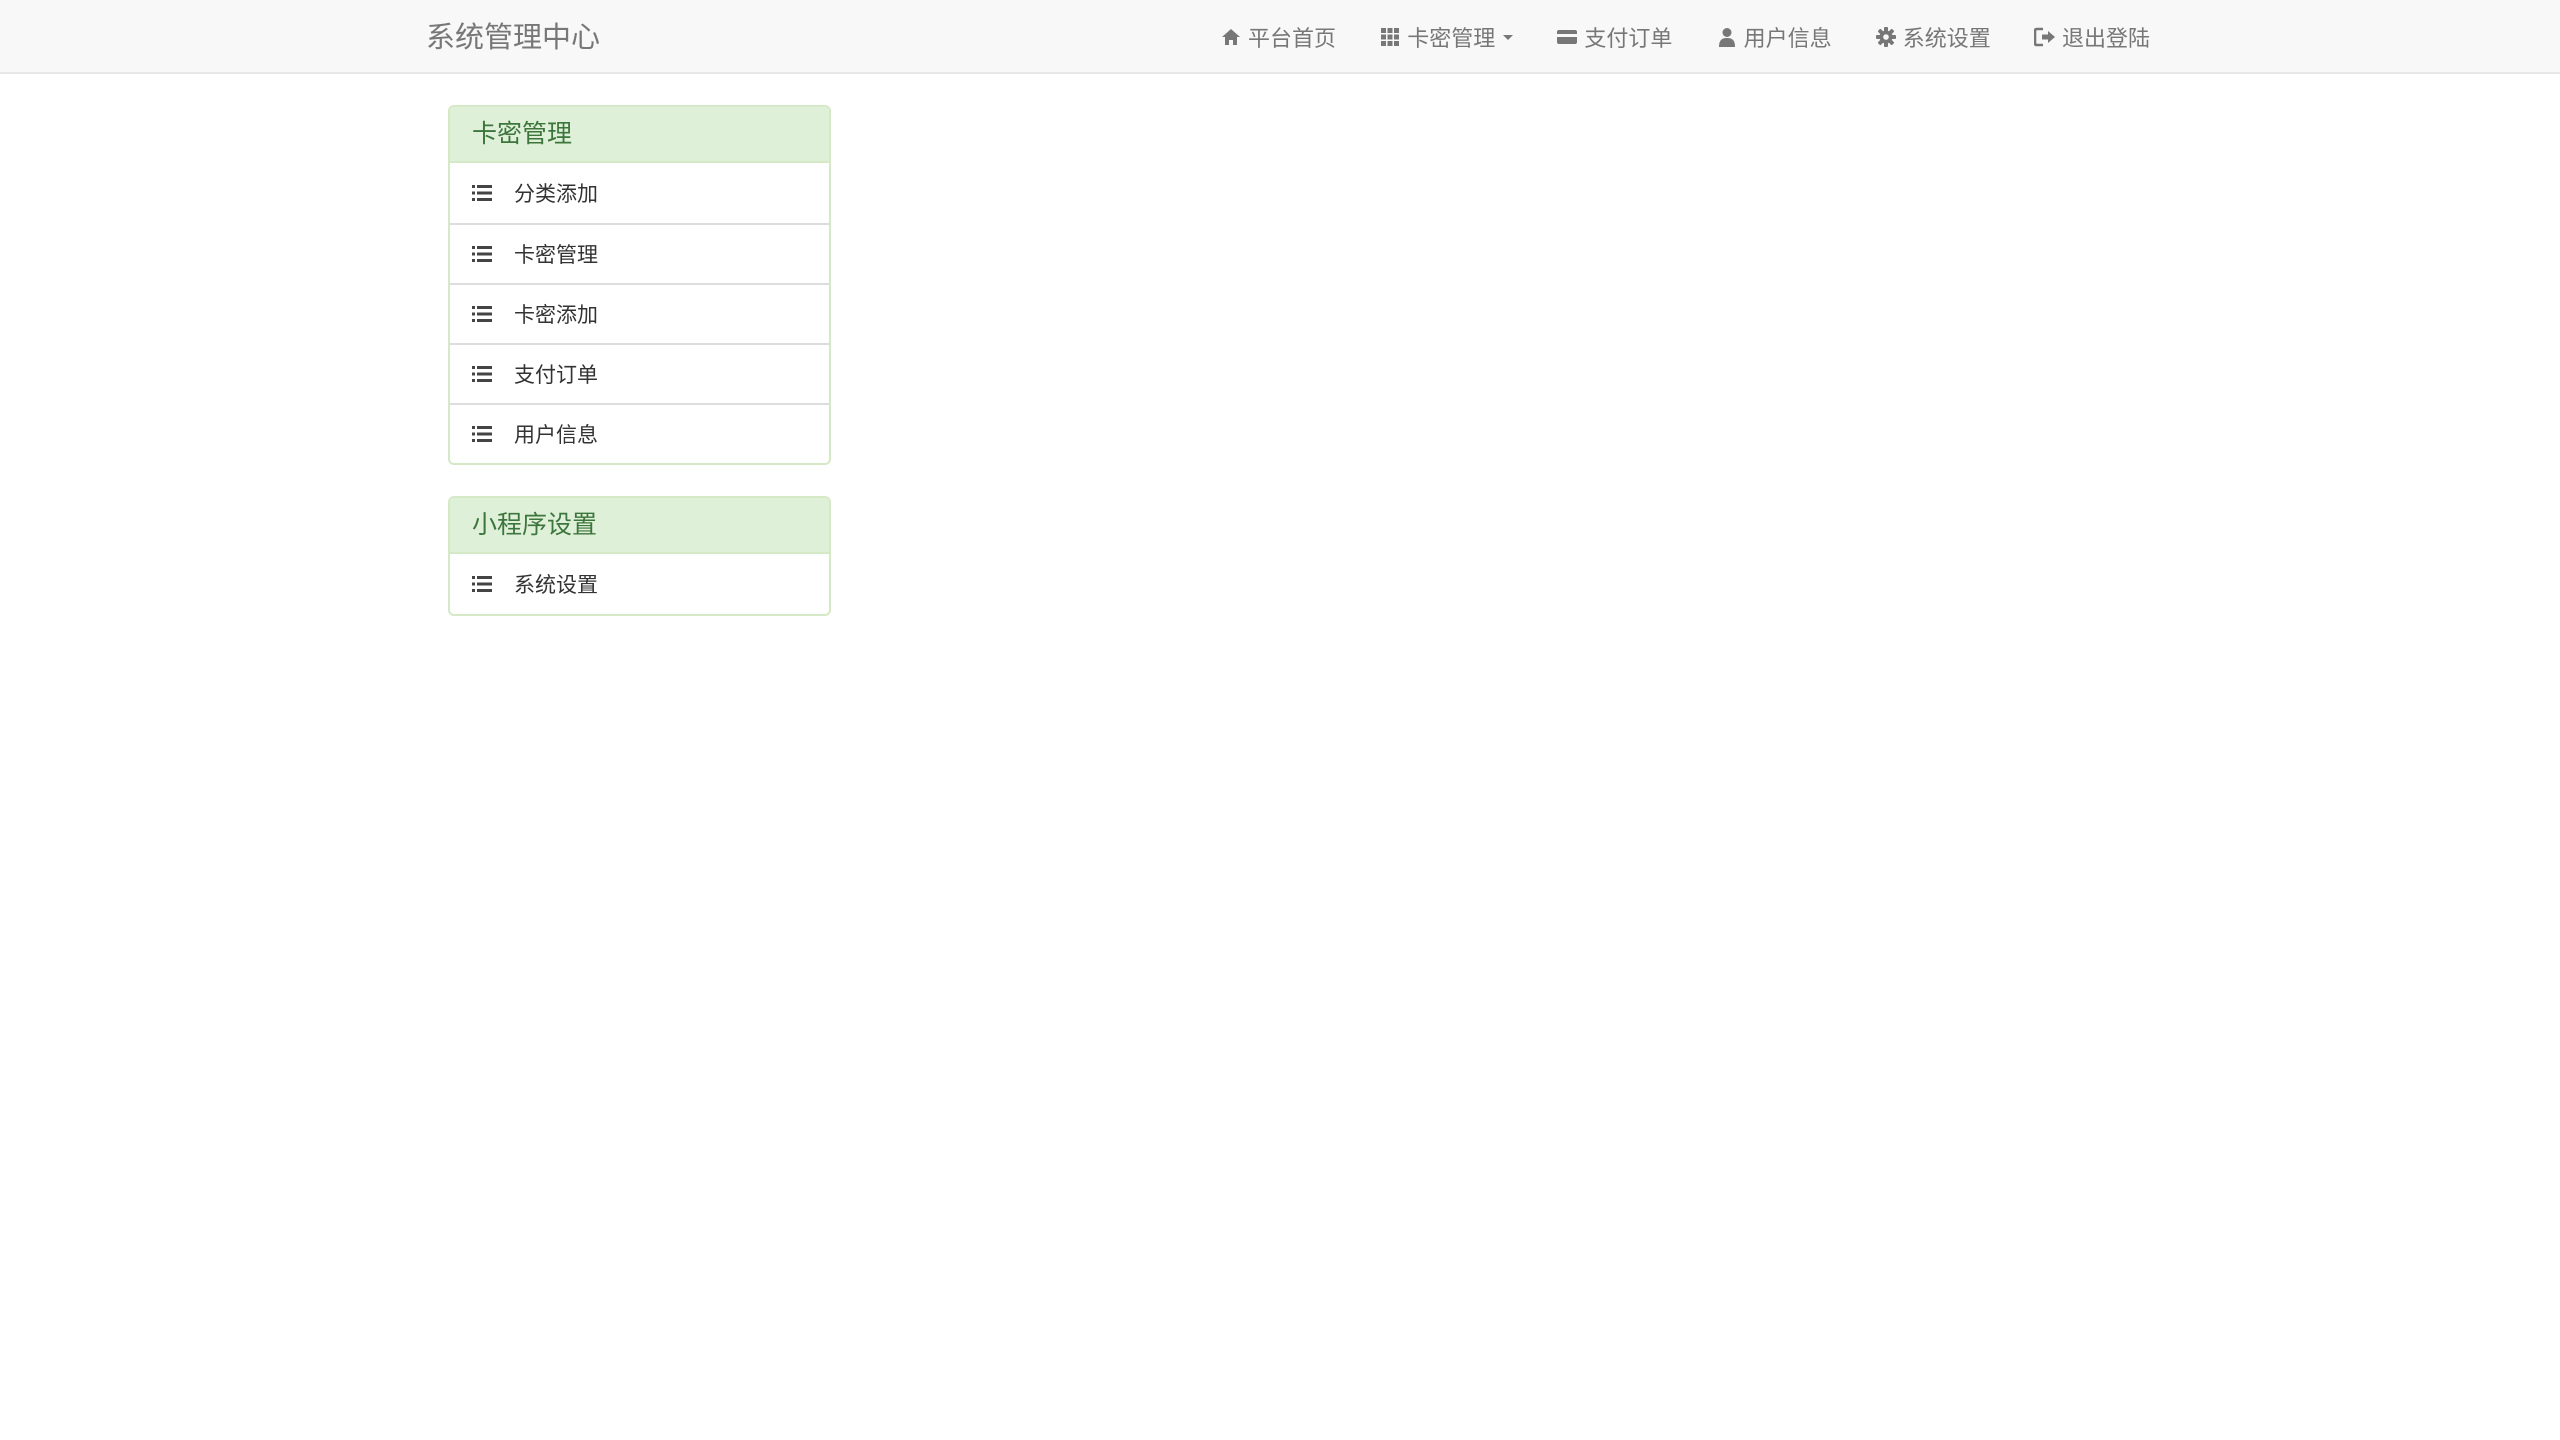  I want to click on panel-title: 卡密管理, so click(639, 135).